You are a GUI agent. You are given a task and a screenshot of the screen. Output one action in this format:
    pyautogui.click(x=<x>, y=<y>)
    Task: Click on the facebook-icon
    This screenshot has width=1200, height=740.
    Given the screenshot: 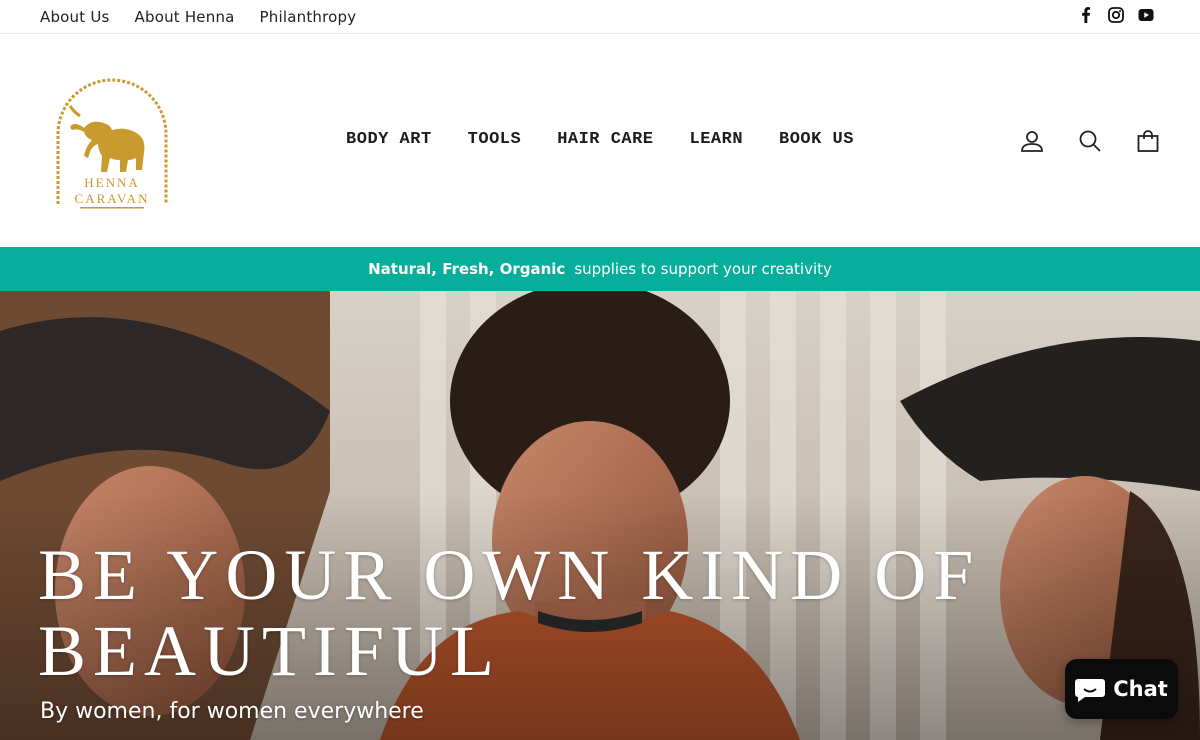 What is the action you would take?
    pyautogui.click(x=1086, y=15)
    